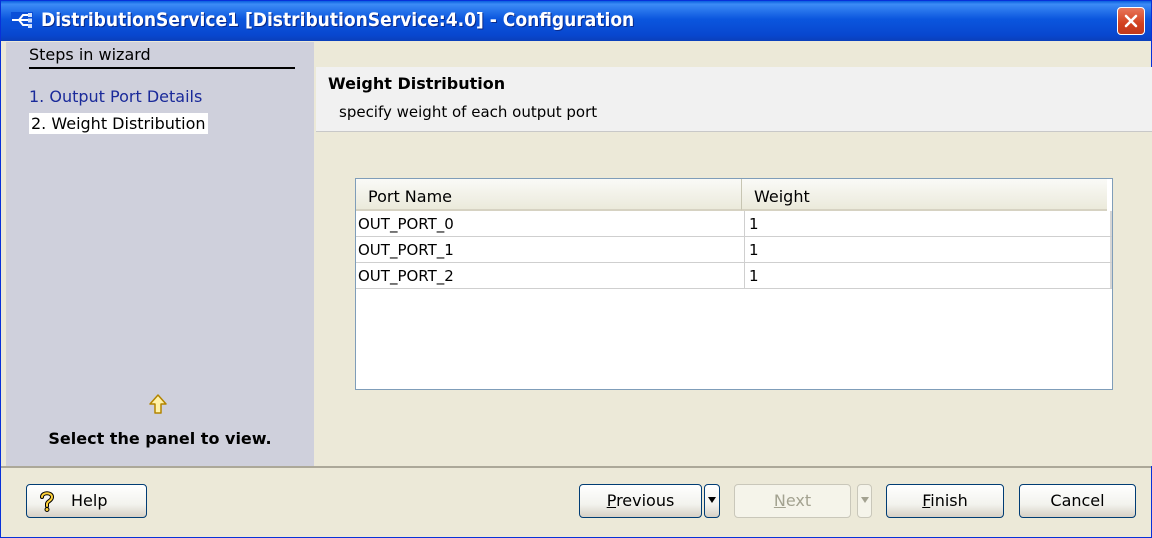 This screenshot has height=538, width=1152. I want to click on column-header-weight: Weight, so click(924, 195).